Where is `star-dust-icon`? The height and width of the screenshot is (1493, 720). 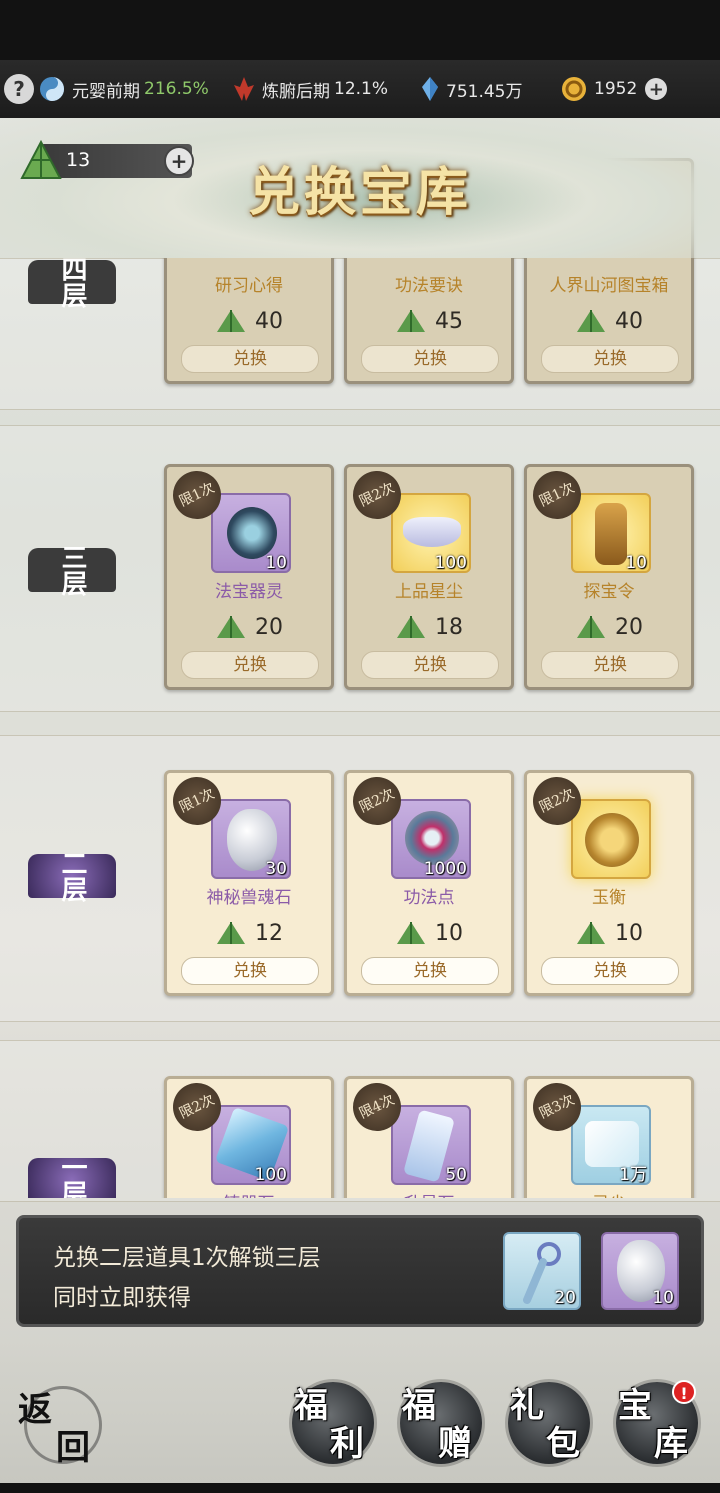 star-dust-icon is located at coordinates (432, 532).